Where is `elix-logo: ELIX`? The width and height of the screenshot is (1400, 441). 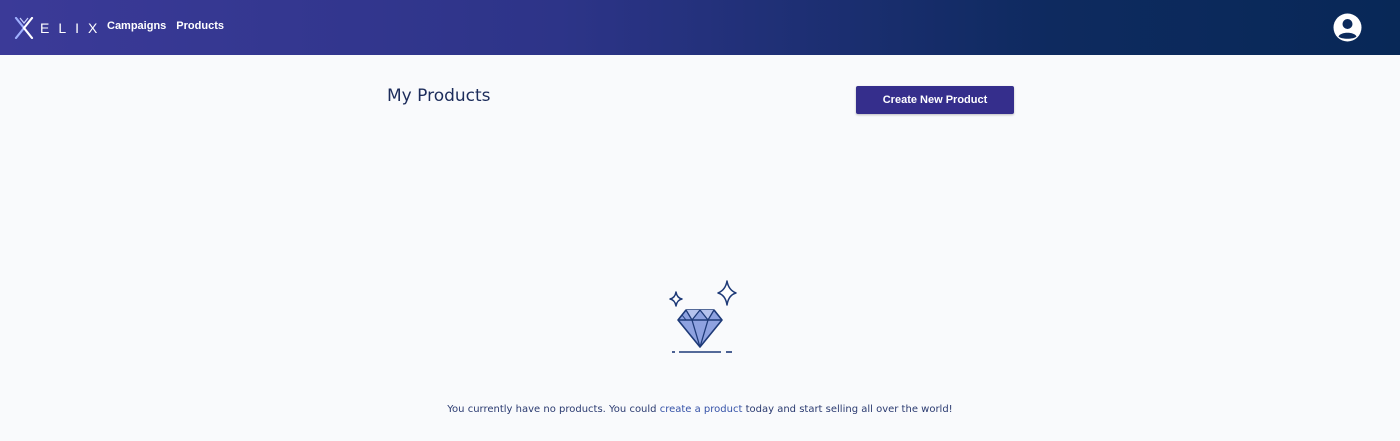 elix-logo: ELIX is located at coordinates (60, 28).